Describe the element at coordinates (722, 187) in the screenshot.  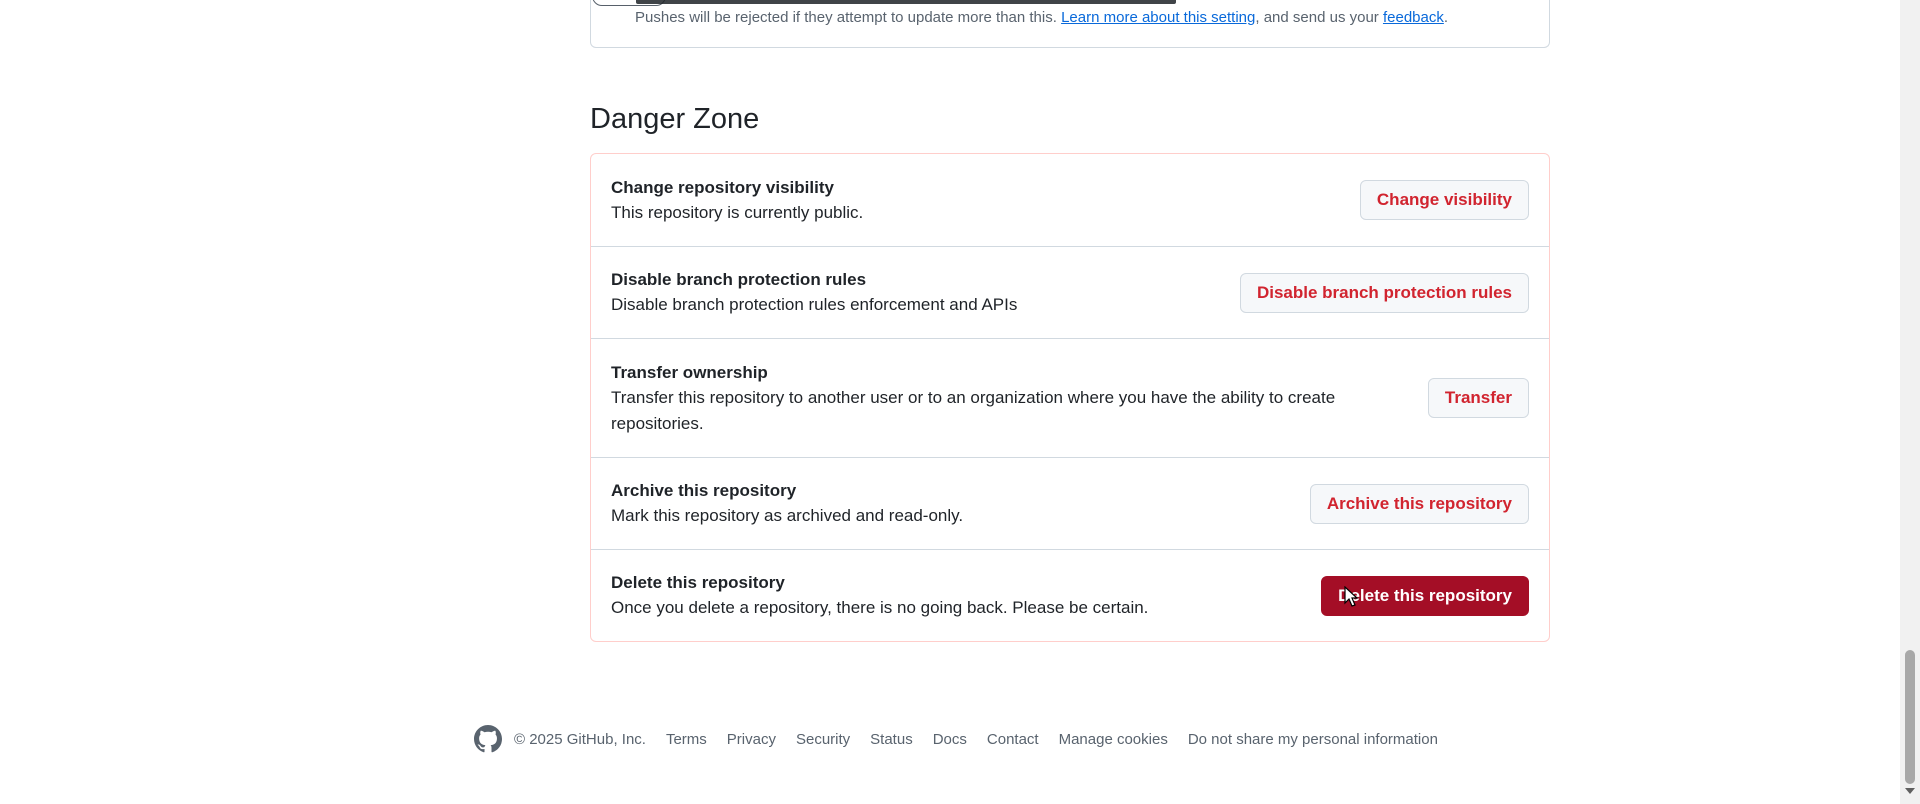
I see `row-title: Change repository visibility` at that location.